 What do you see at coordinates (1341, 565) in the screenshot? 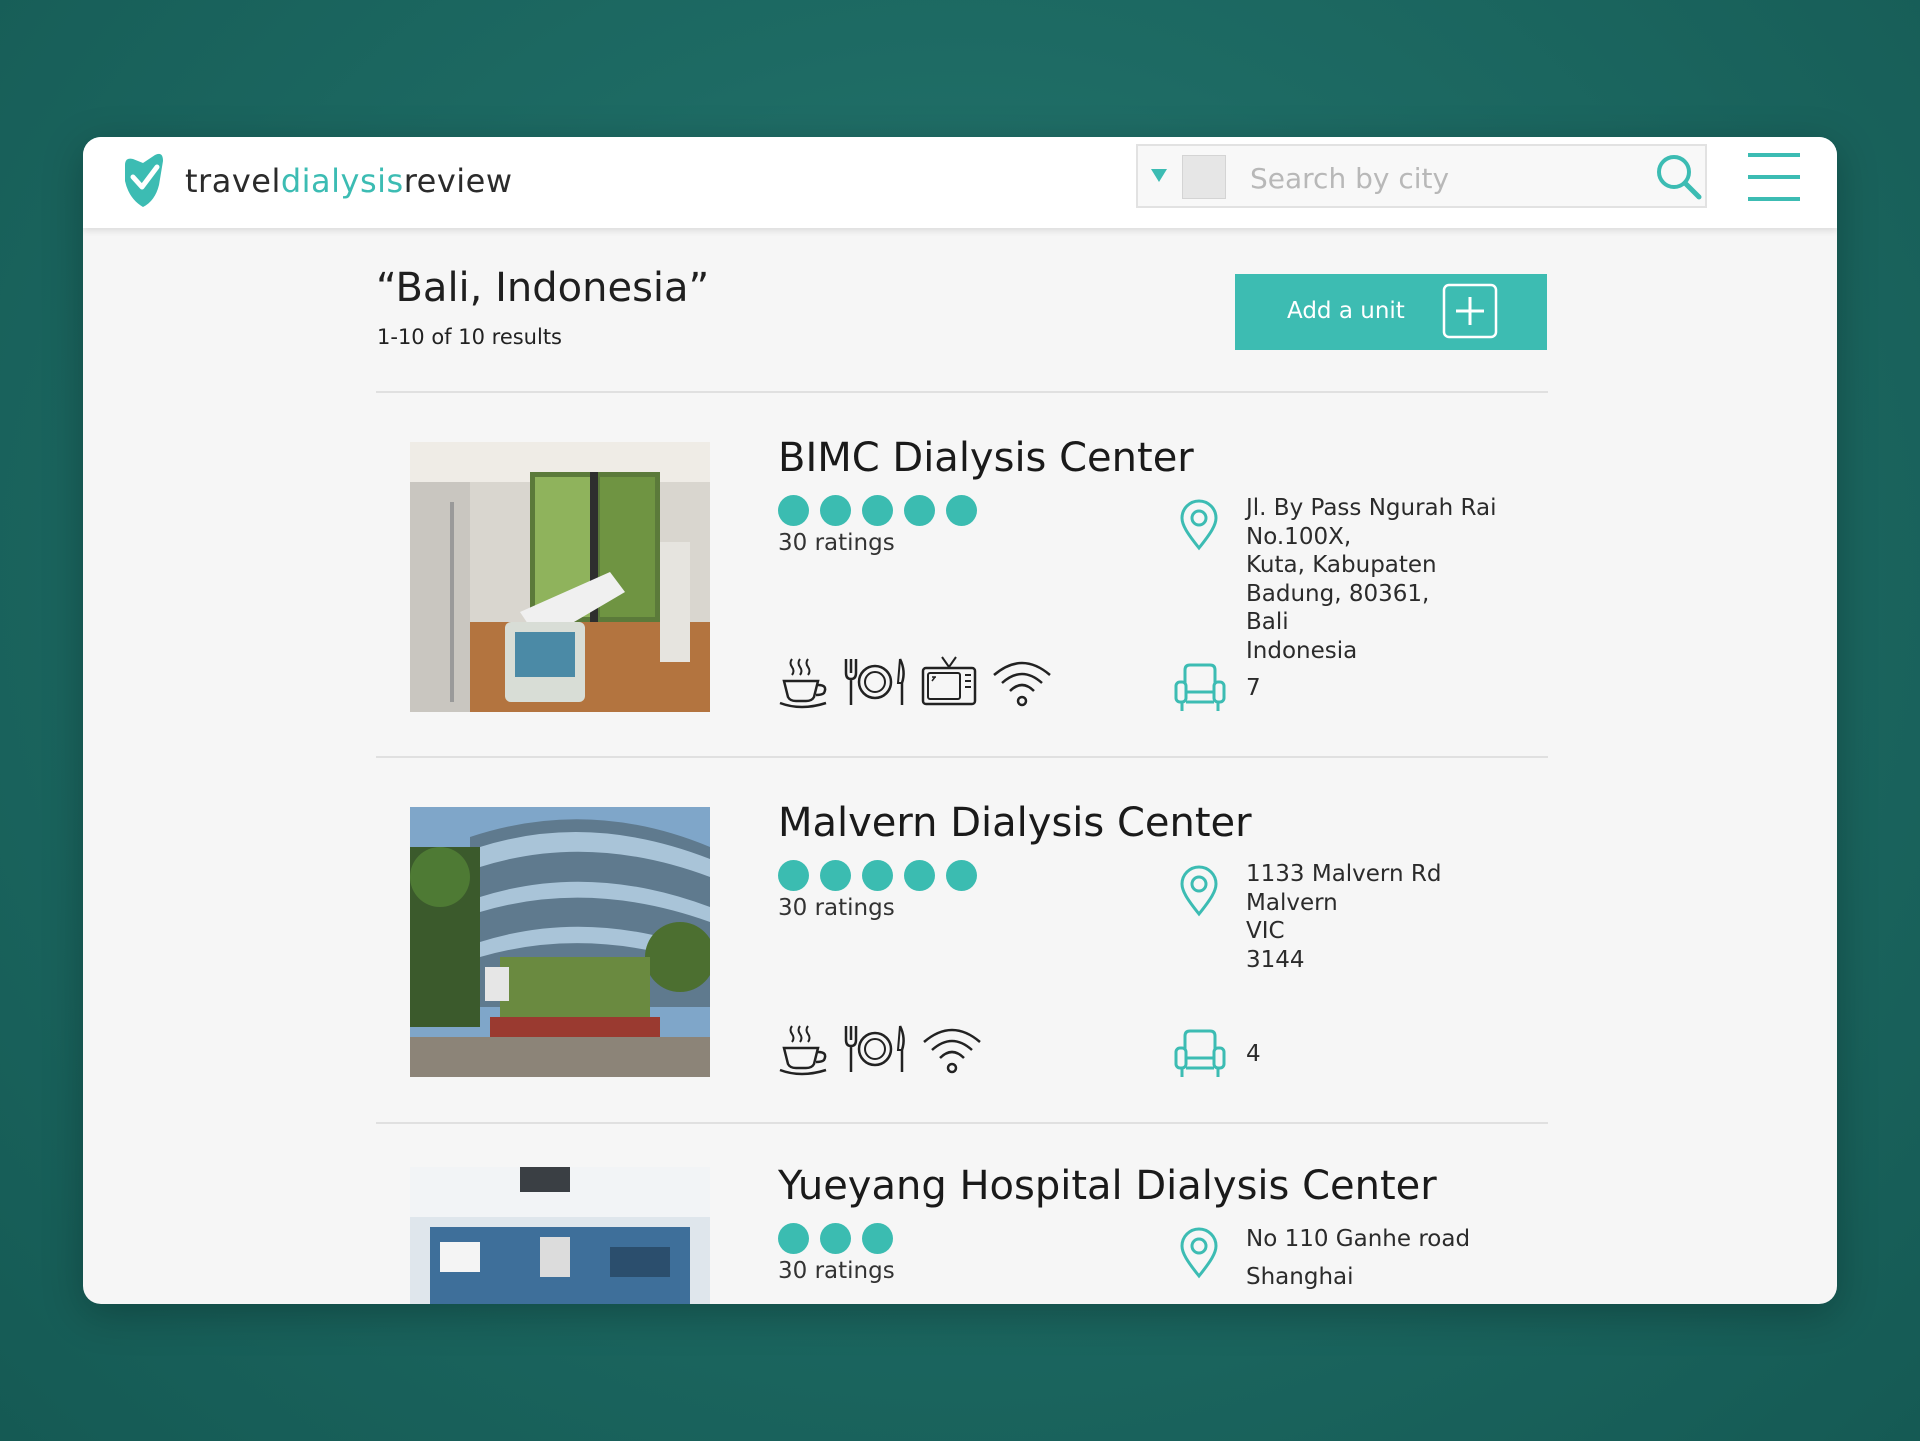
I see `address-line: Kuta, Kabupaten` at bounding box center [1341, 565].